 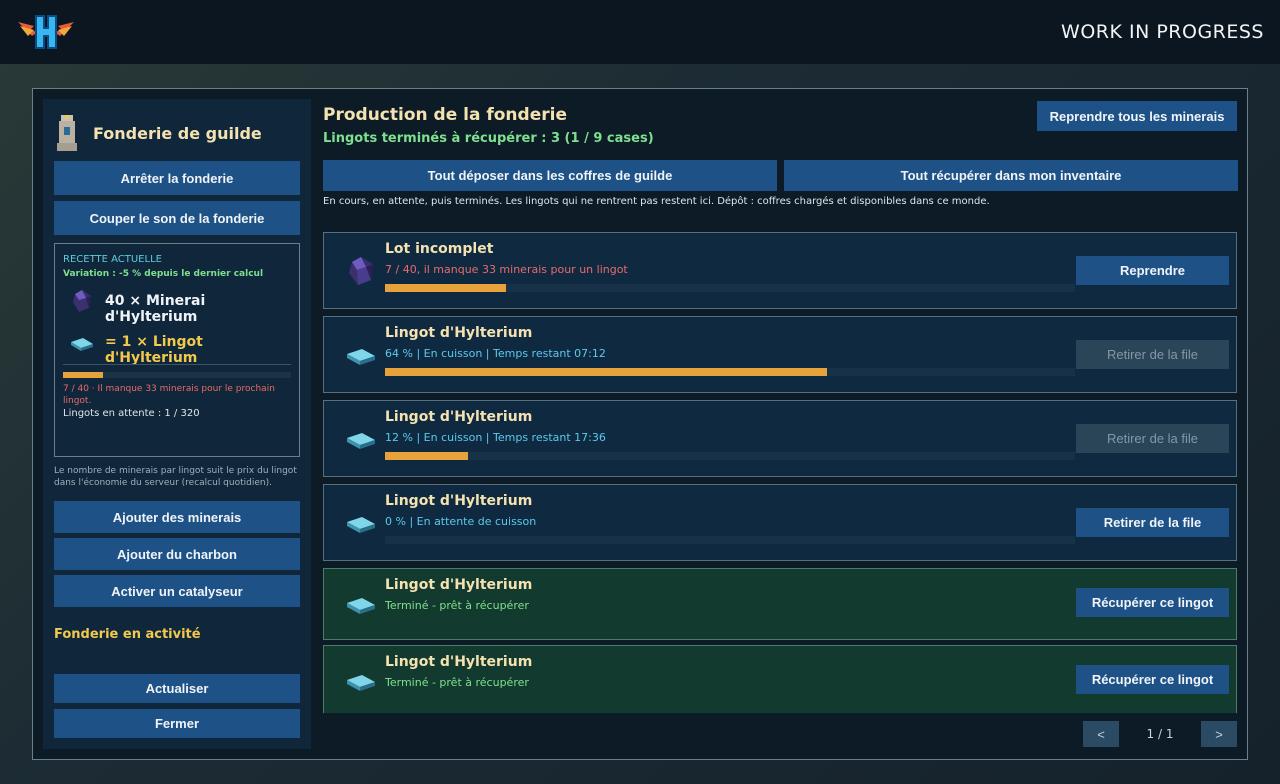 I want to click on deposit-all-guild-chests-button: Tout déposer dans les coffres de guilde, so click(x=550, y=175).